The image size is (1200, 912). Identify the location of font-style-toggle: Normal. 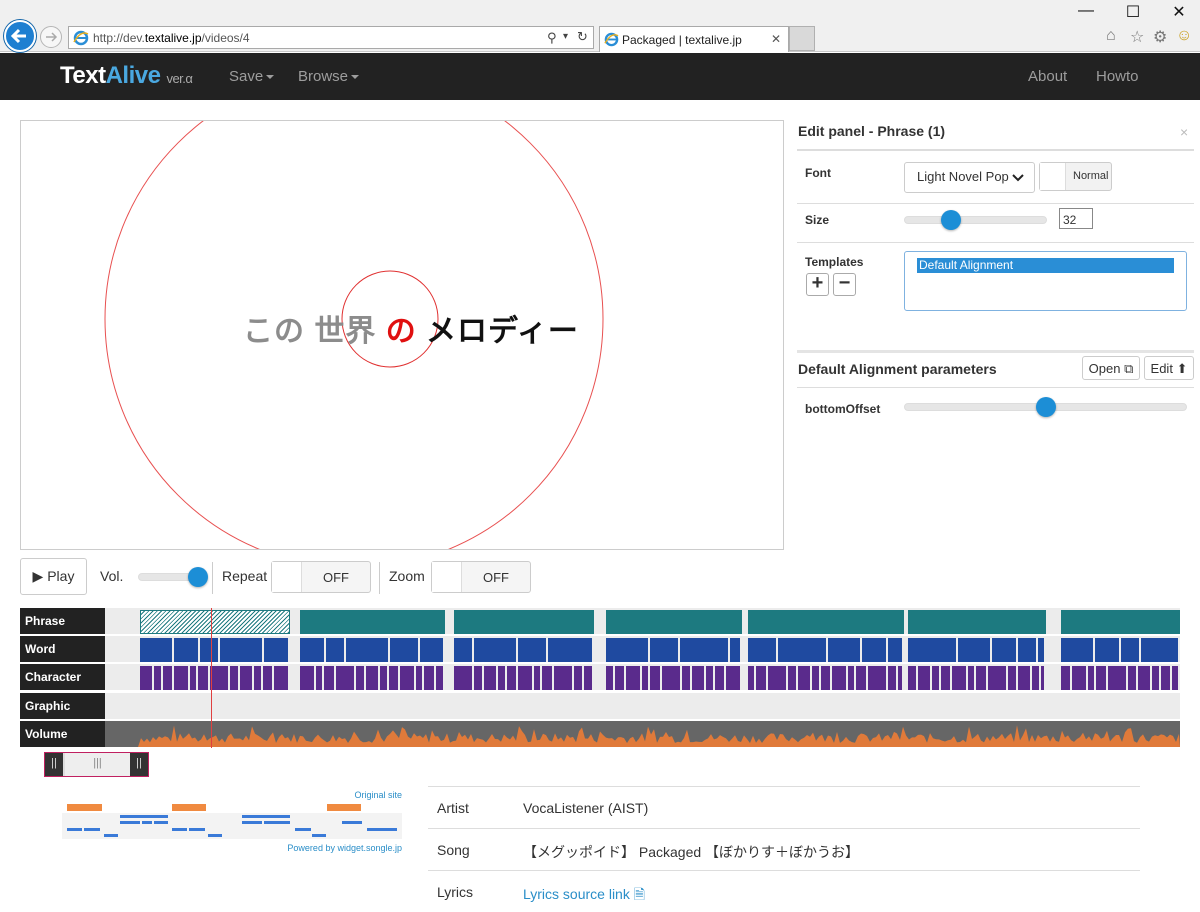
(1075, 176).